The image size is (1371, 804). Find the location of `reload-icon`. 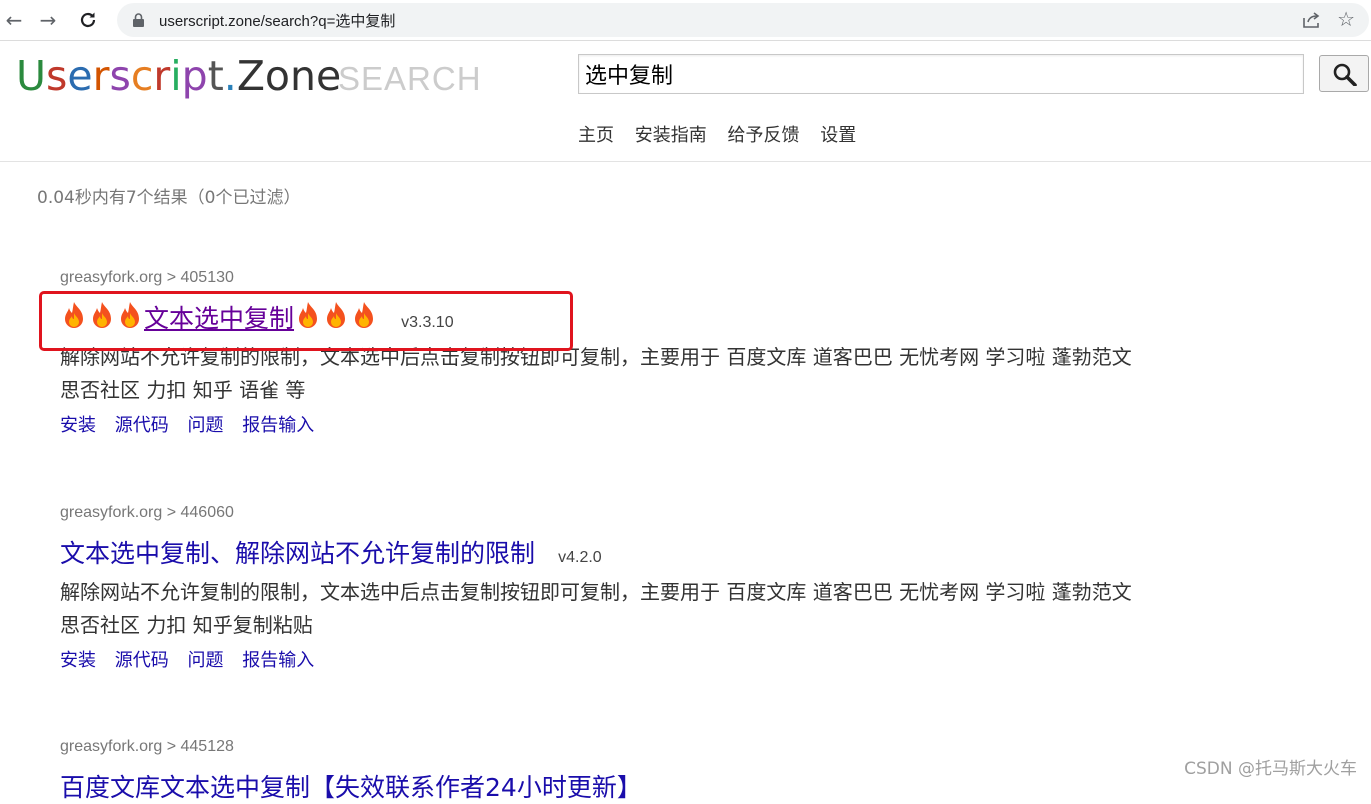

reload-icon is located at coordinates (88, 20).